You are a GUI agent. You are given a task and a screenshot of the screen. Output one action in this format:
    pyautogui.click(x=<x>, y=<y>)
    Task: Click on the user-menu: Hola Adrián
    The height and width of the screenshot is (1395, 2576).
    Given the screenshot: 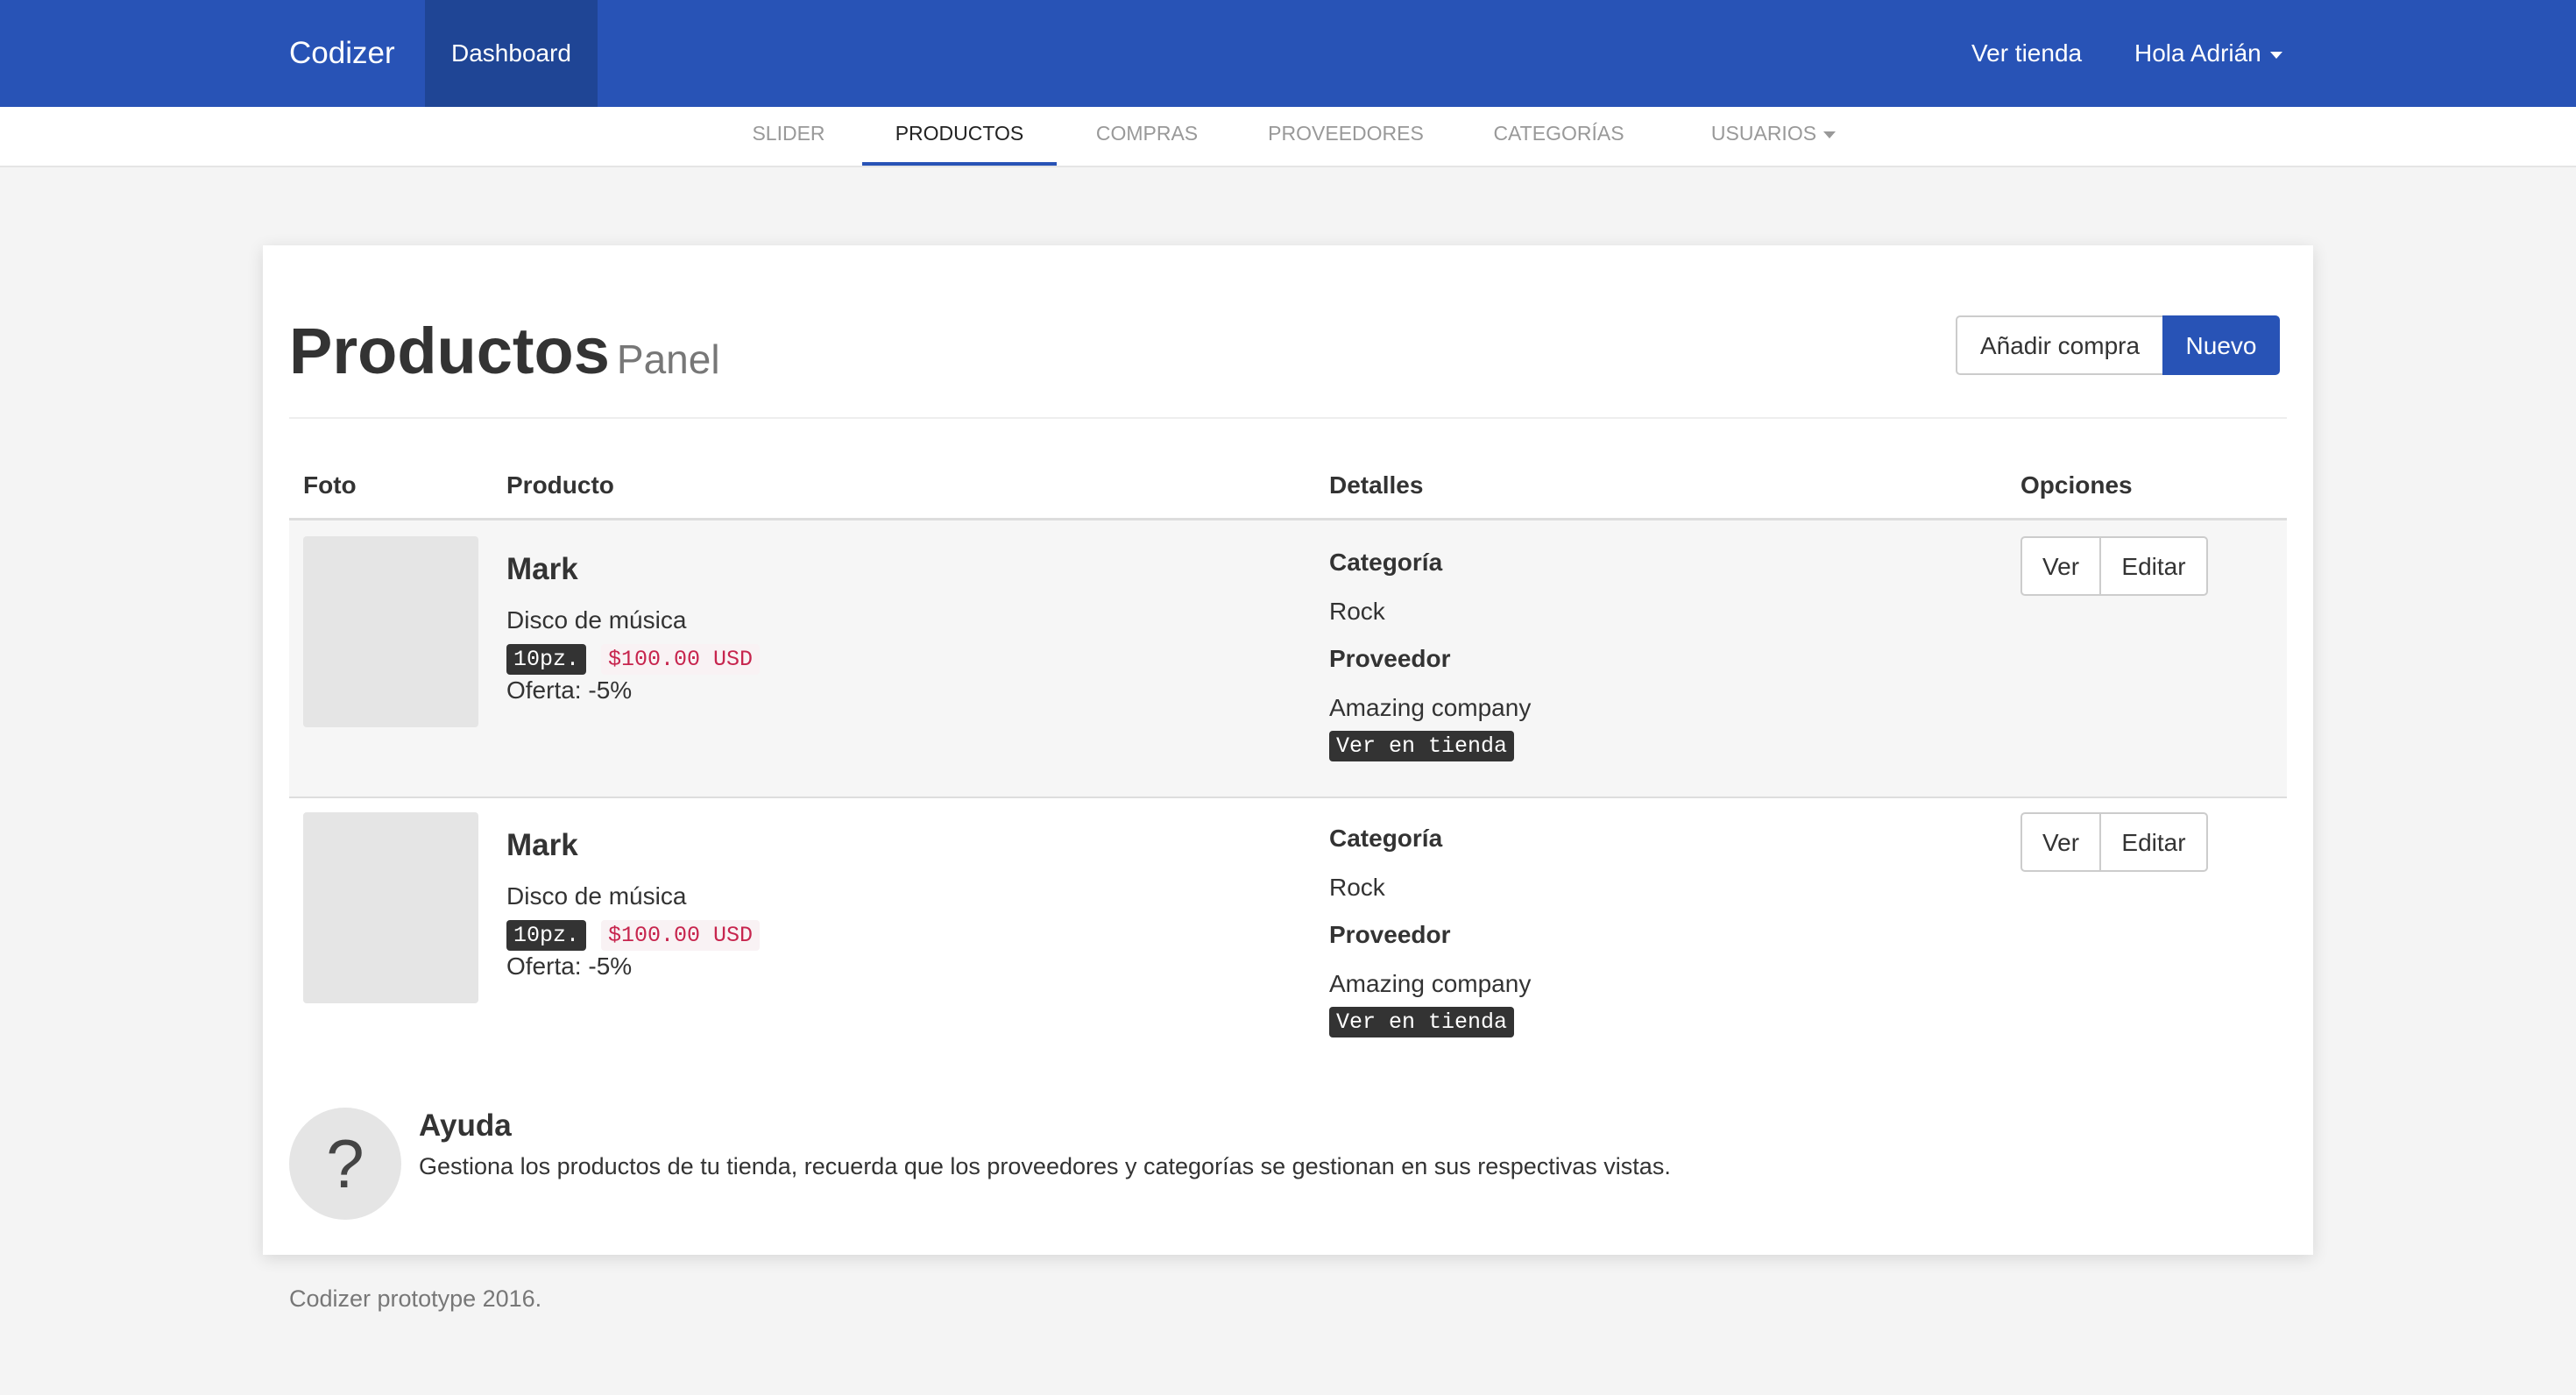 What is the action you would take?
    pyautogui.click(x=2208, y=53)
    